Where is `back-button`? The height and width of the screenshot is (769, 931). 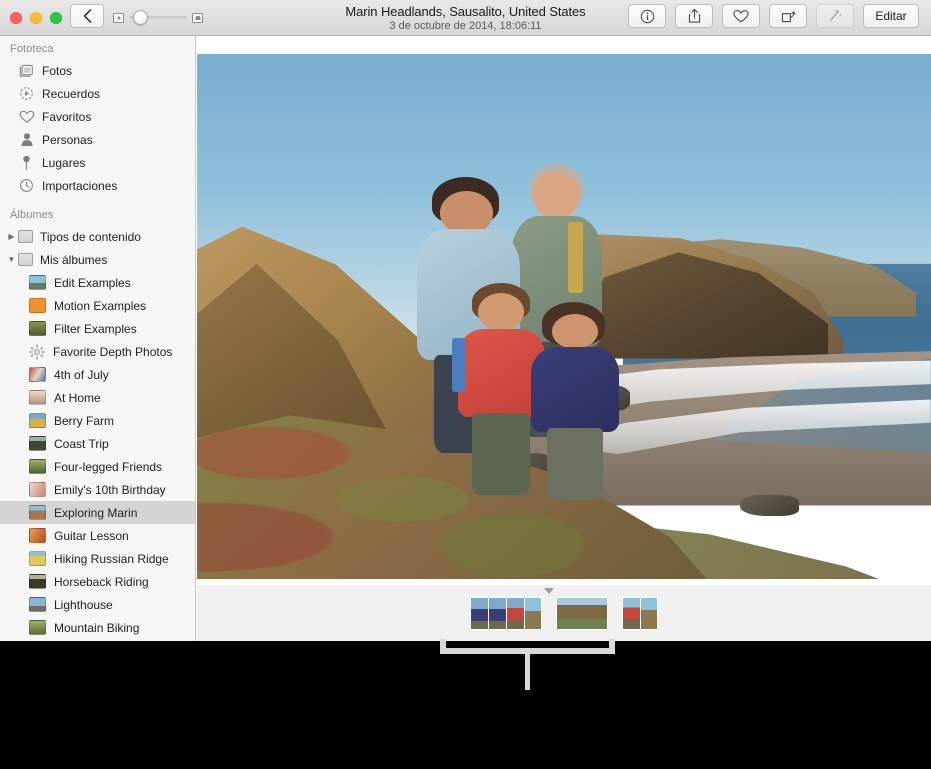
back-button is located at coordinates (87, 16).